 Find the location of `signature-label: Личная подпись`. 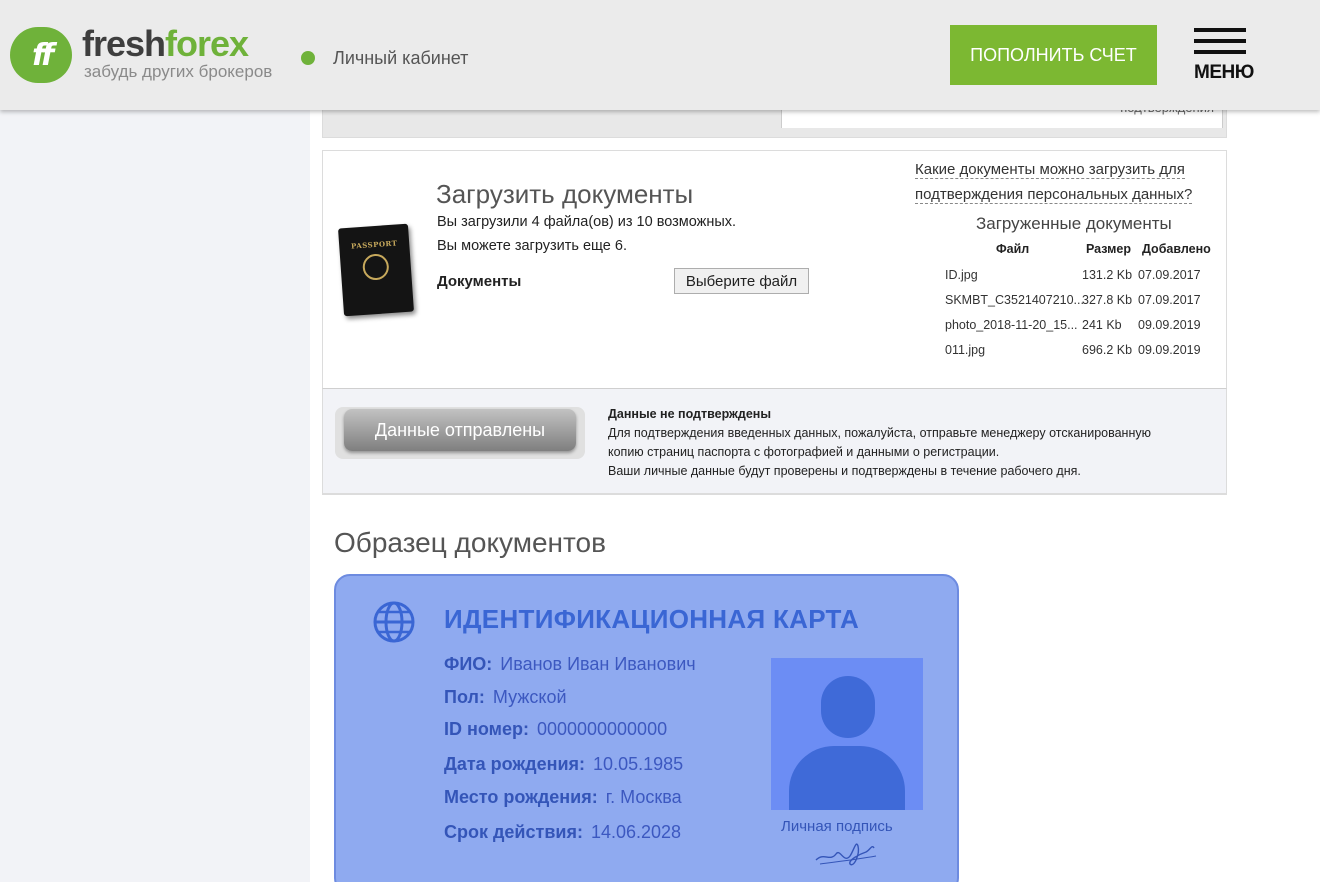

signature-label: Личная подпись is located at coordinates (837, 826).